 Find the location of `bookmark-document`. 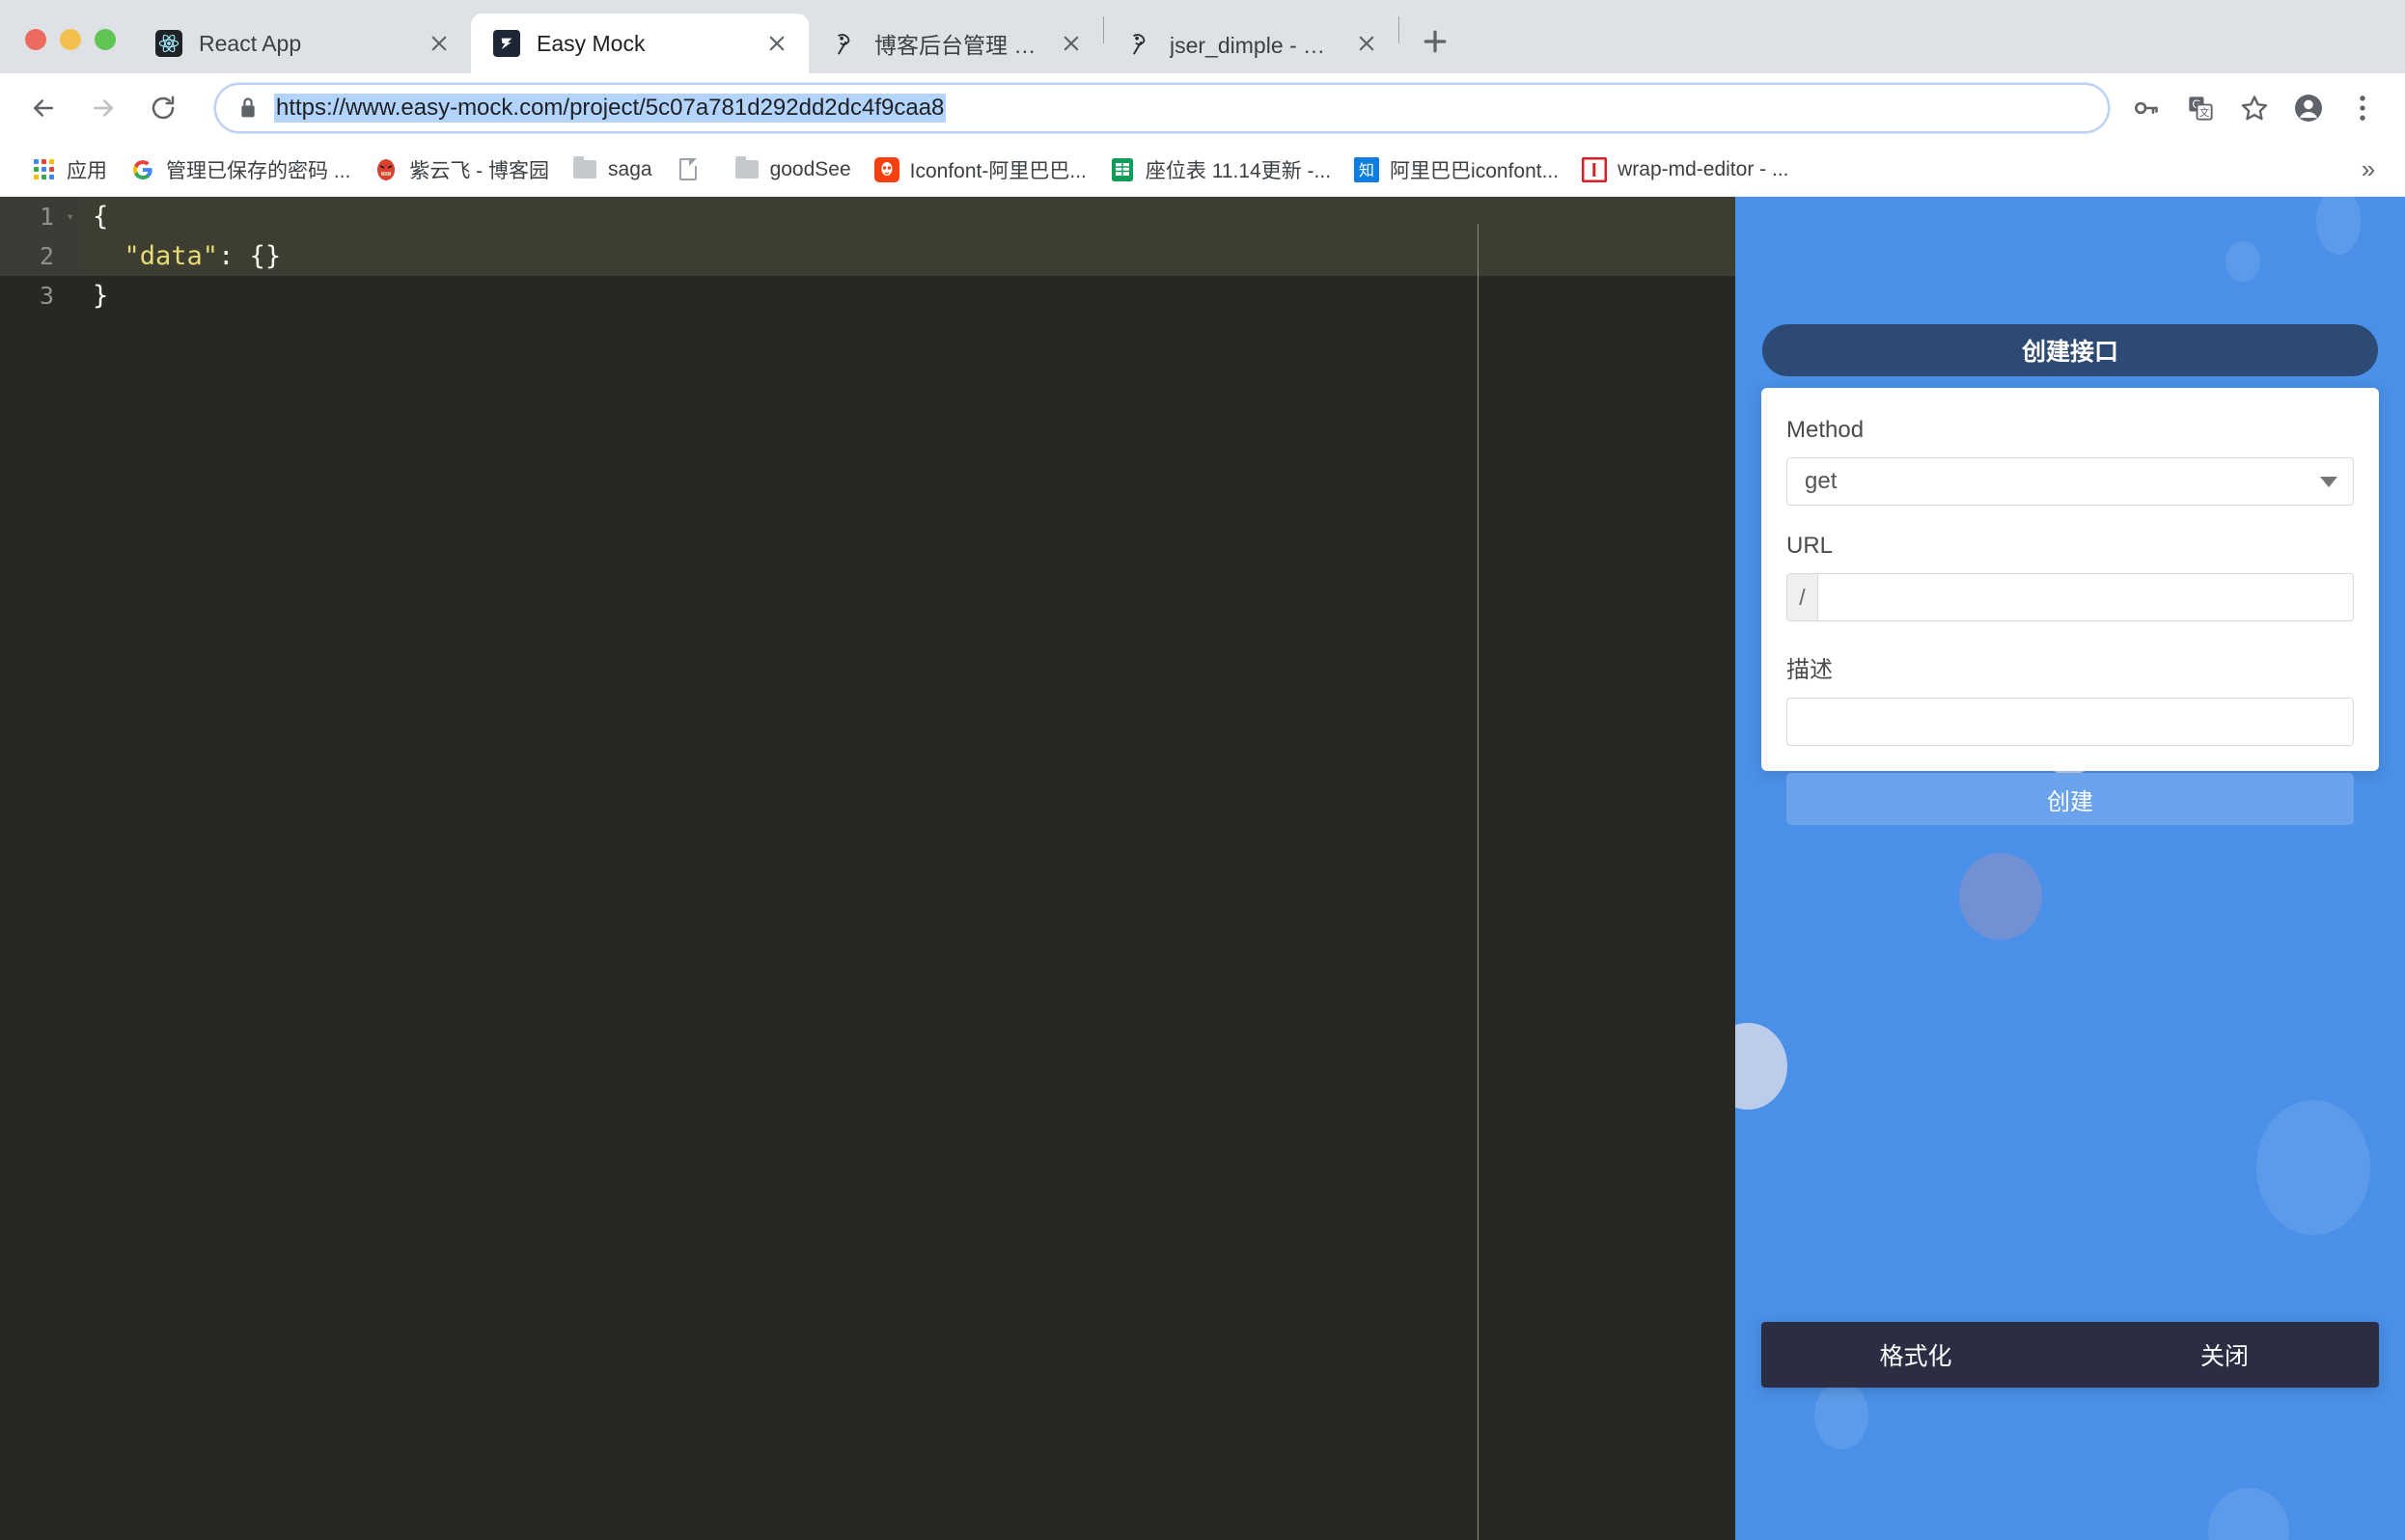

bookmark-document is located at coordinates (694, 170).